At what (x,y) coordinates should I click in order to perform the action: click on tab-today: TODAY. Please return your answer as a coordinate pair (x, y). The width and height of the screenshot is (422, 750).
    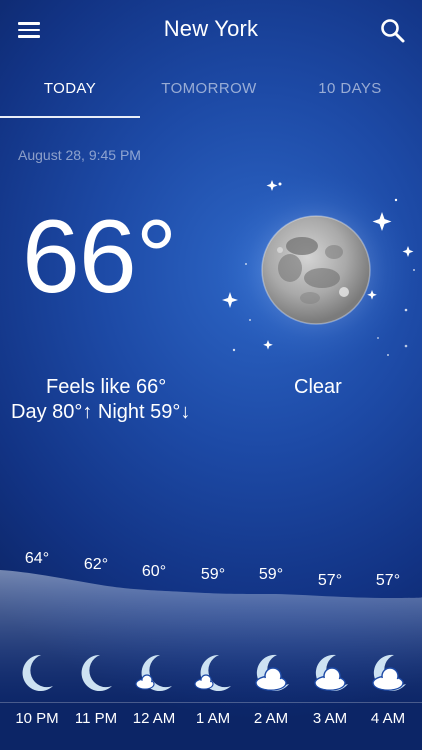
    Looking at the image, I should click on (70, 88).